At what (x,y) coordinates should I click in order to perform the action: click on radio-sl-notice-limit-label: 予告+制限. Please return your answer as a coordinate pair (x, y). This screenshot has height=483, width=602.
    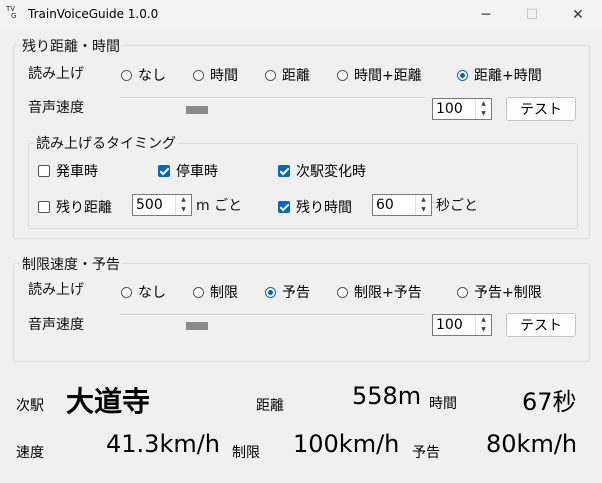
    Looking at the image, I should click on (508, 293).